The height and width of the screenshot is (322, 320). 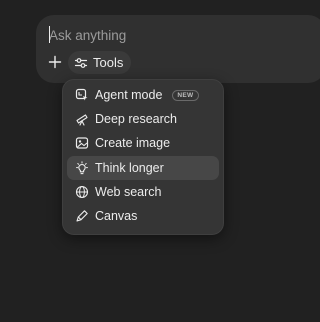 I want to click on menu-item-think-longer: Think longer, so click(x=143, y=168).